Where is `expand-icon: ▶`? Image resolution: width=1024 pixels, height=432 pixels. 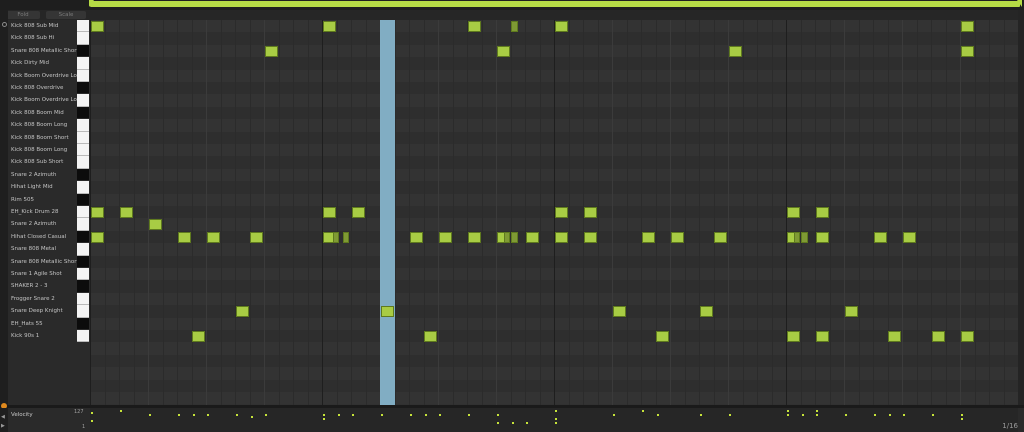
expand-icon: ▶ is located at coordinates (3, 426).